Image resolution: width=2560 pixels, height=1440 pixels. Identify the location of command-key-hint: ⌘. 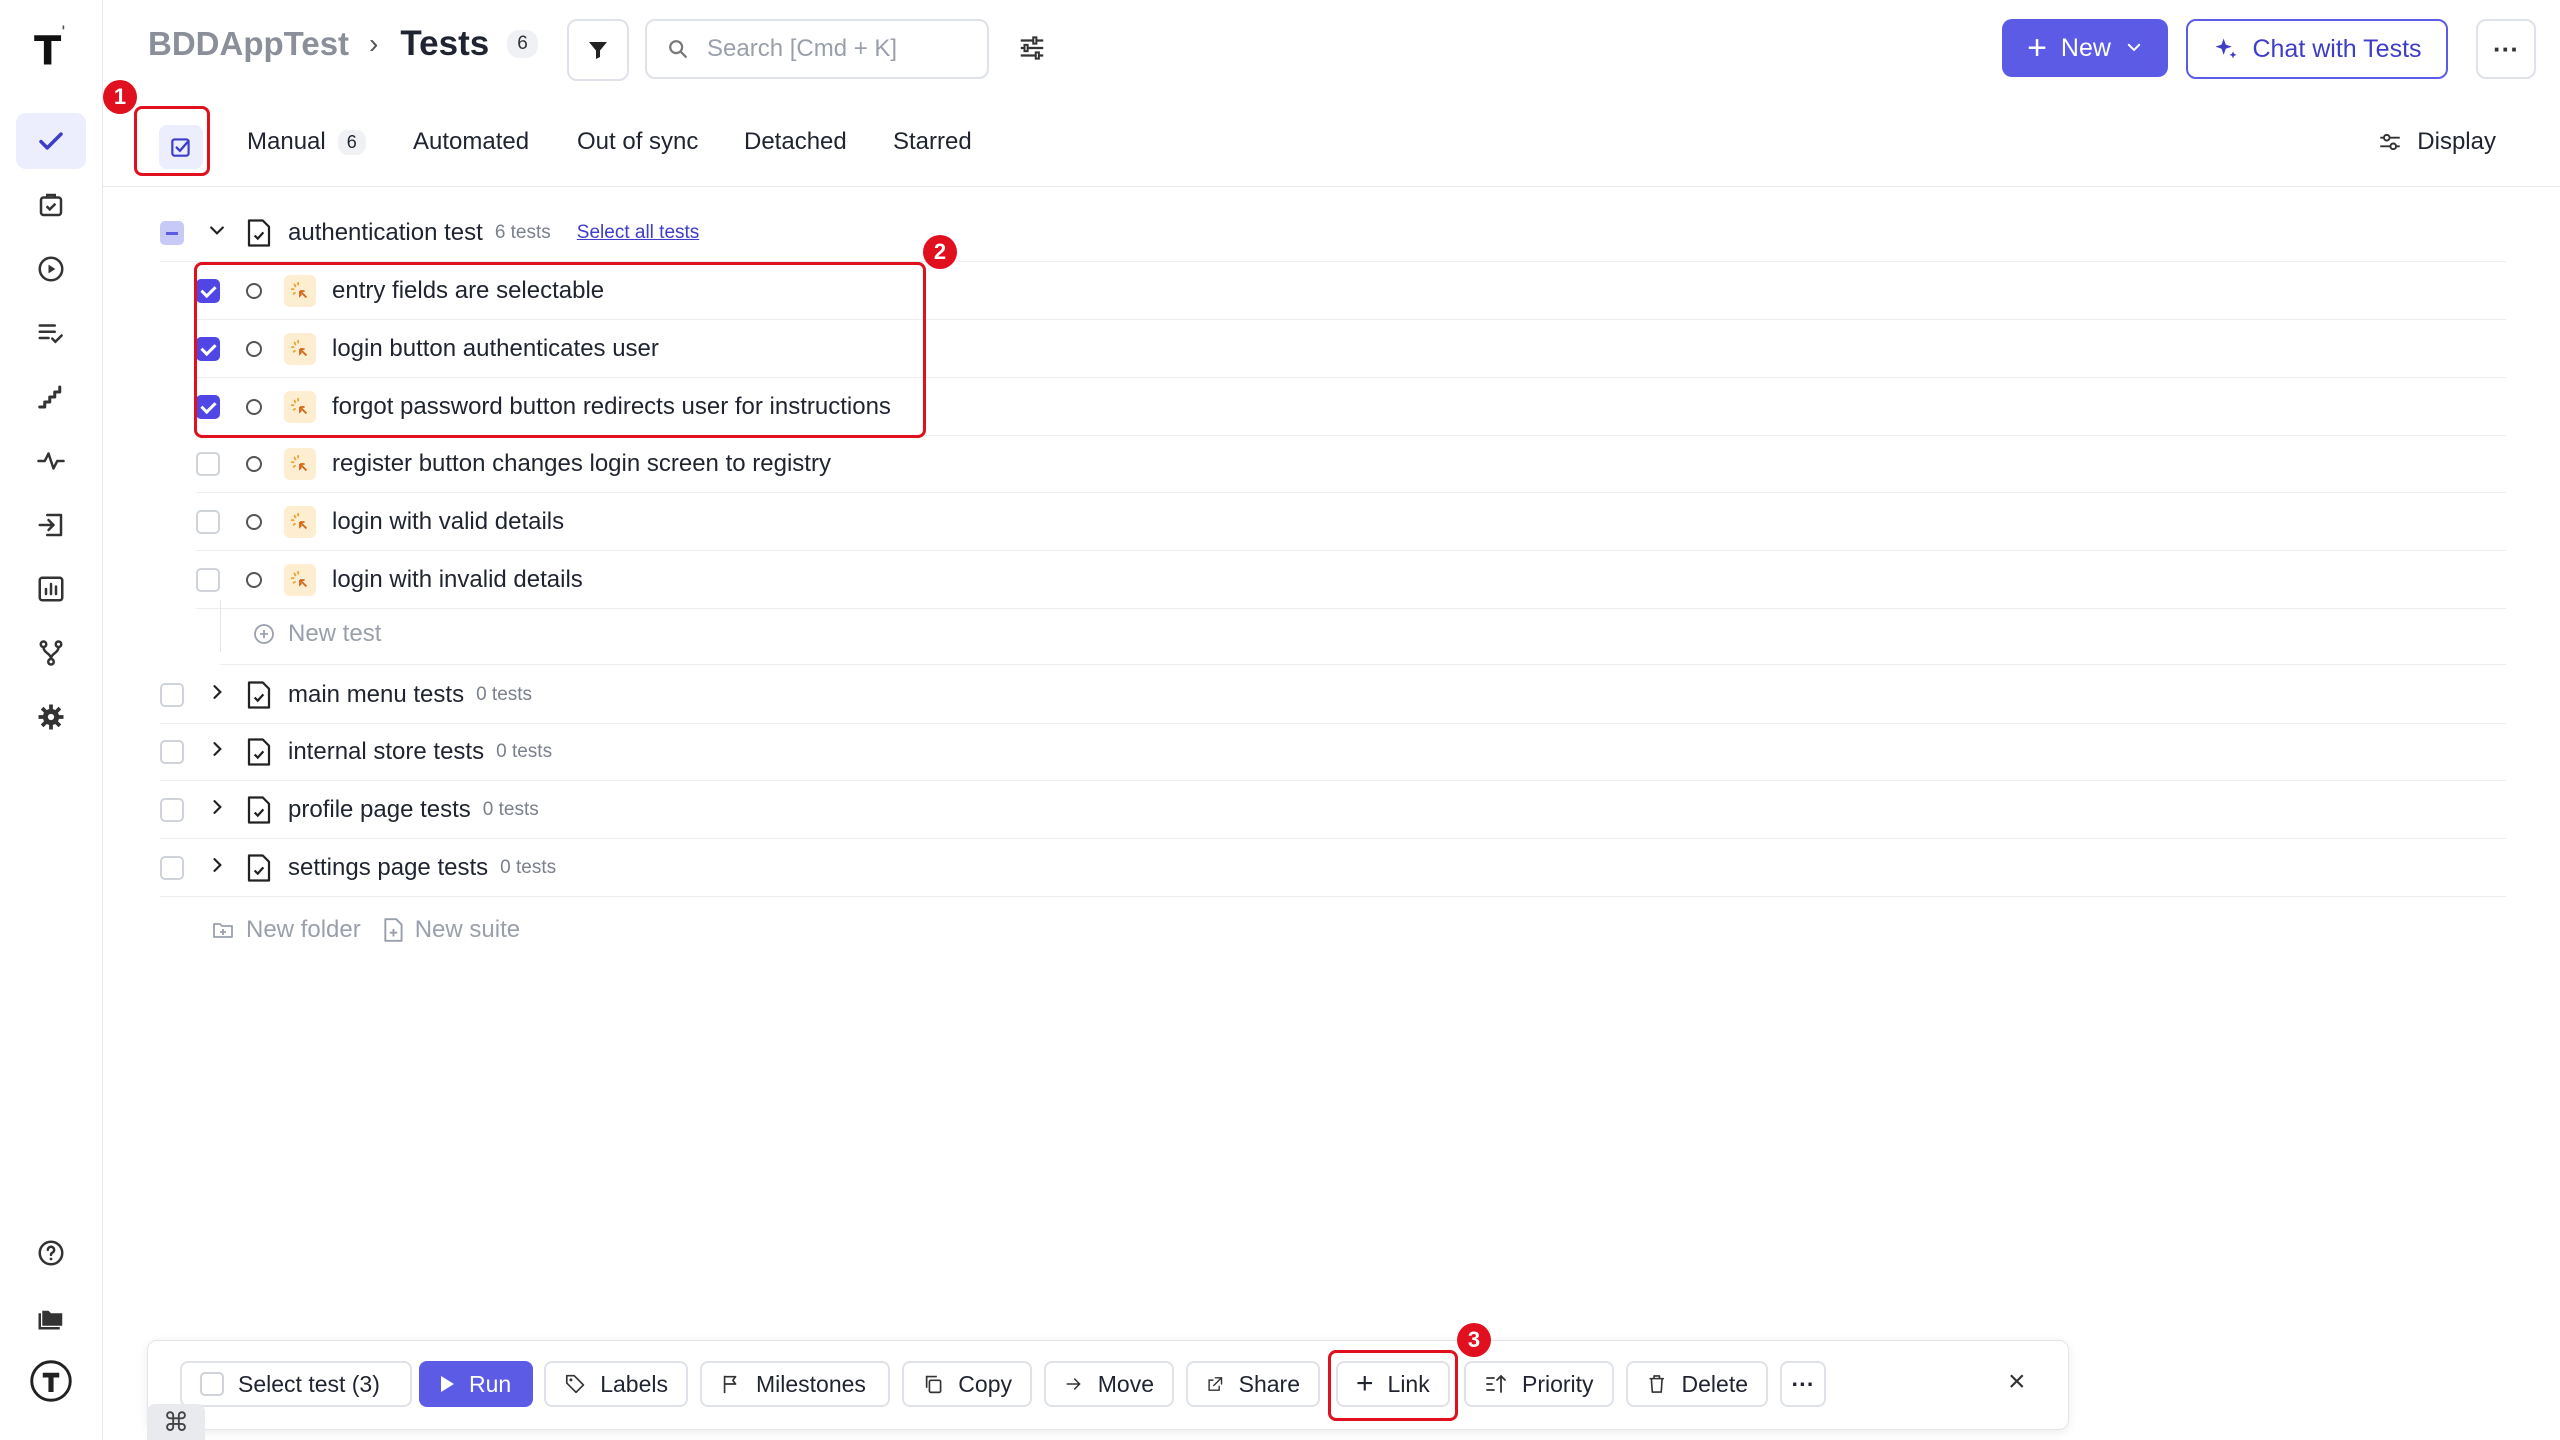
(176, 1422).